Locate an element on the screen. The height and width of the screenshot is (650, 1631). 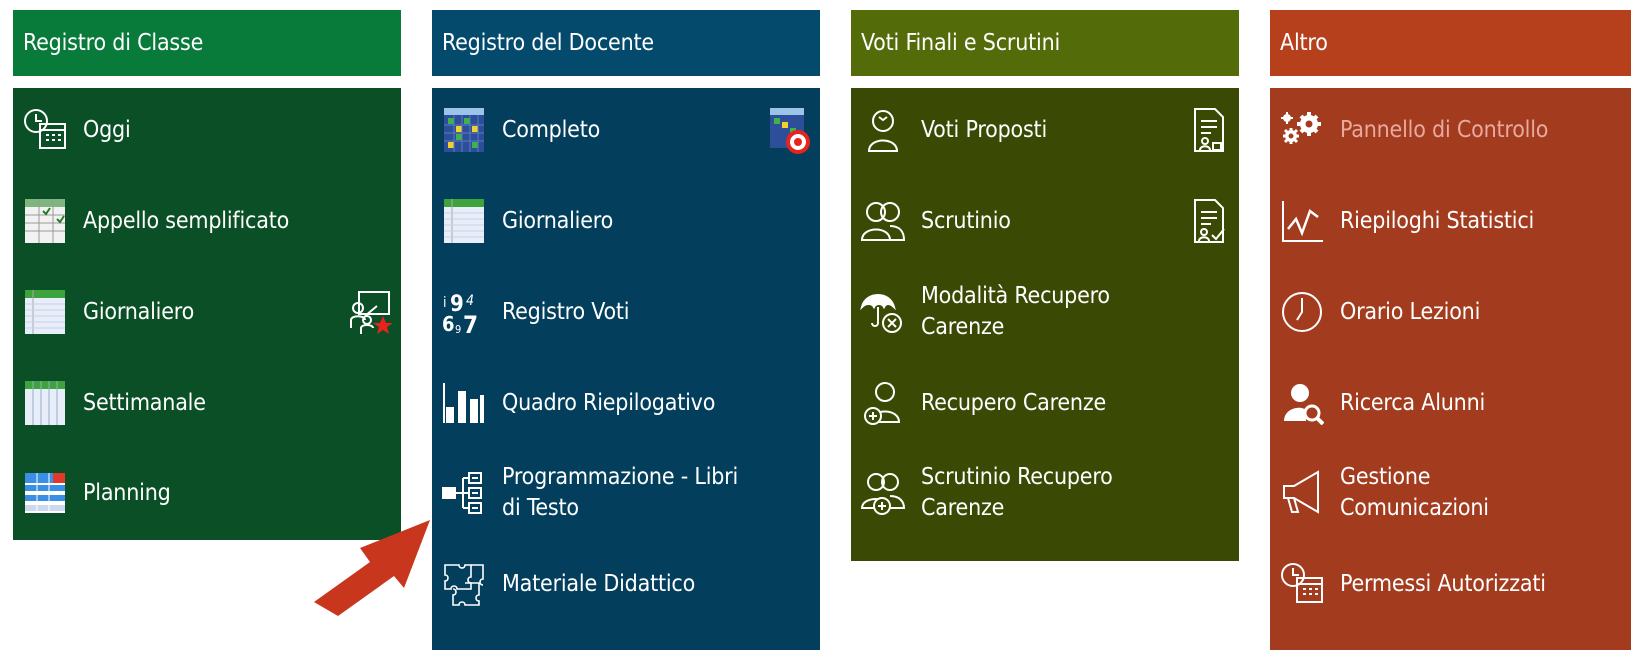
teacher-star-icon is located at coordinates (371, 312).